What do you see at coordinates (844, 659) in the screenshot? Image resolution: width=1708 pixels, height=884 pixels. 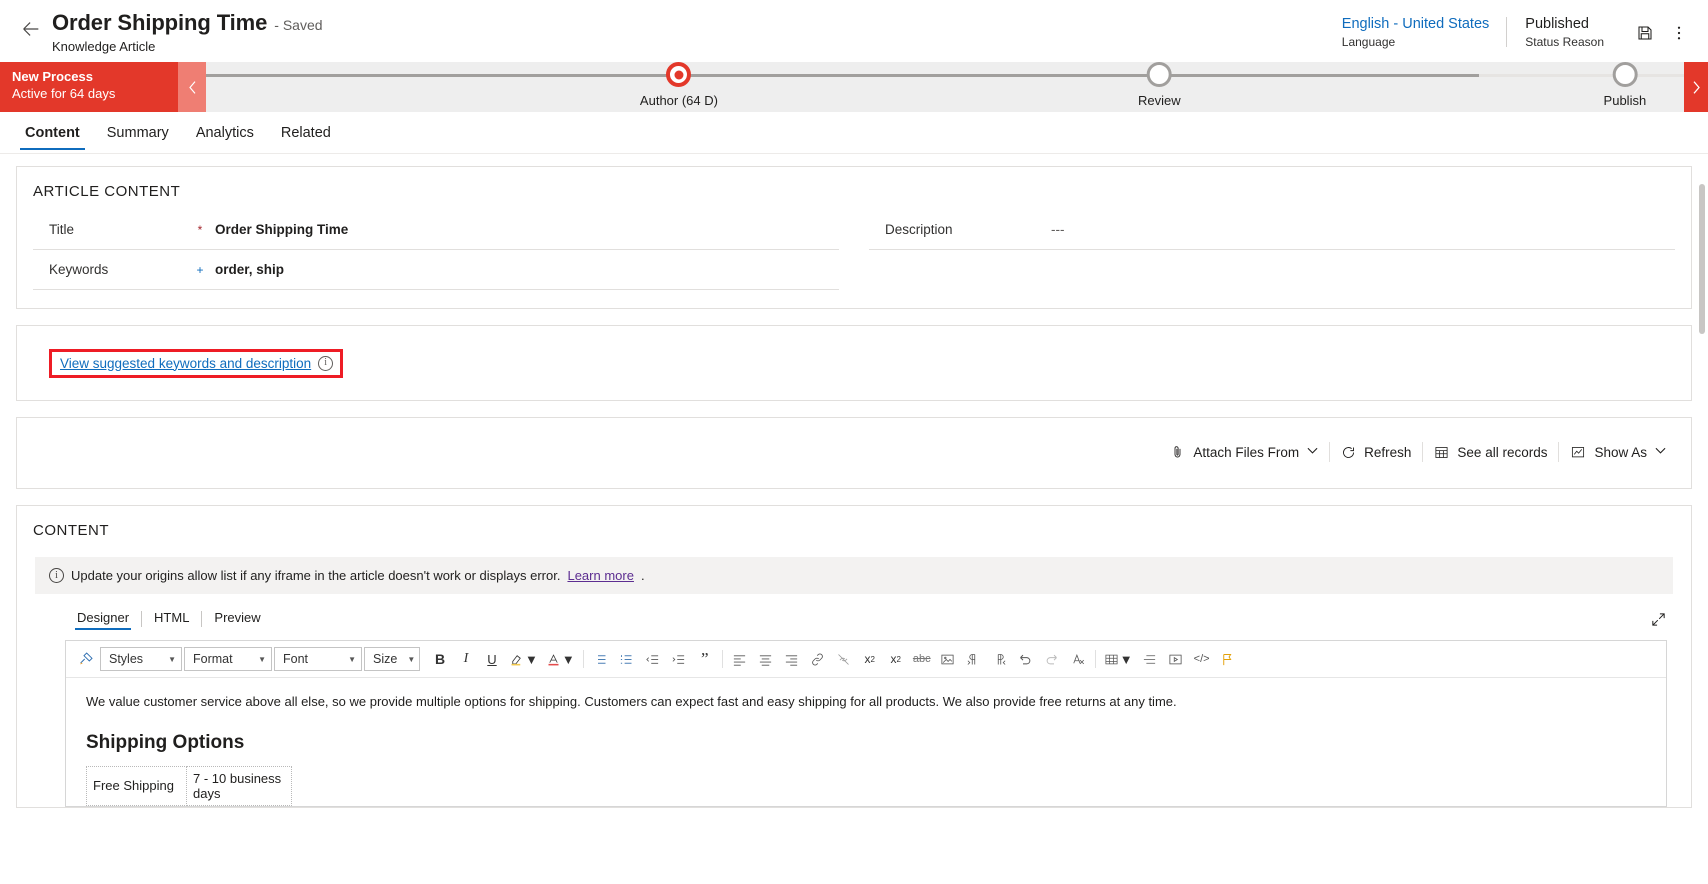 I see `remove-link-icon` at bounding box center [844, 659].